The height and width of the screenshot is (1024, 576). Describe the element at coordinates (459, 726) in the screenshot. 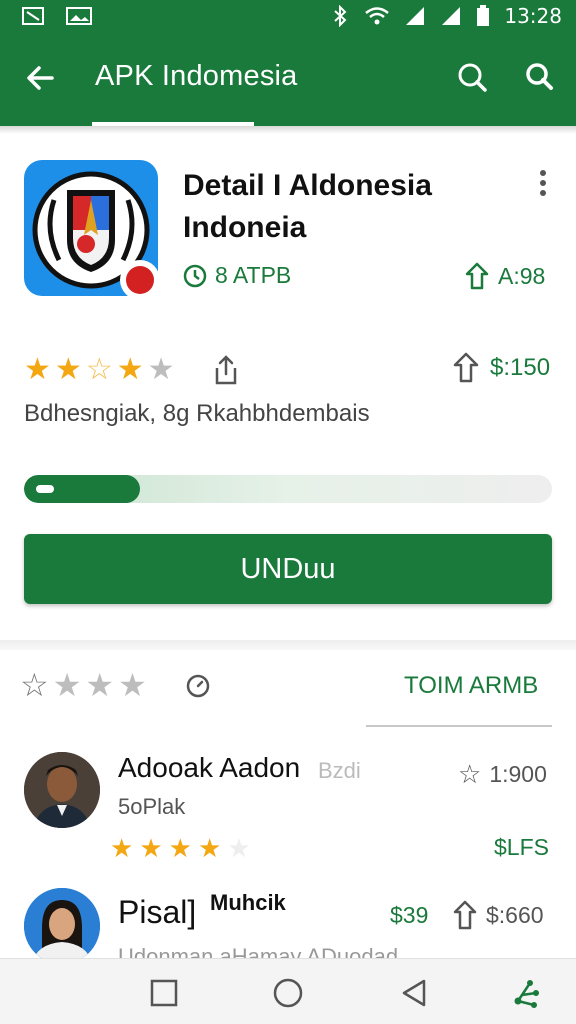

I see `reviews-divider` at that location.